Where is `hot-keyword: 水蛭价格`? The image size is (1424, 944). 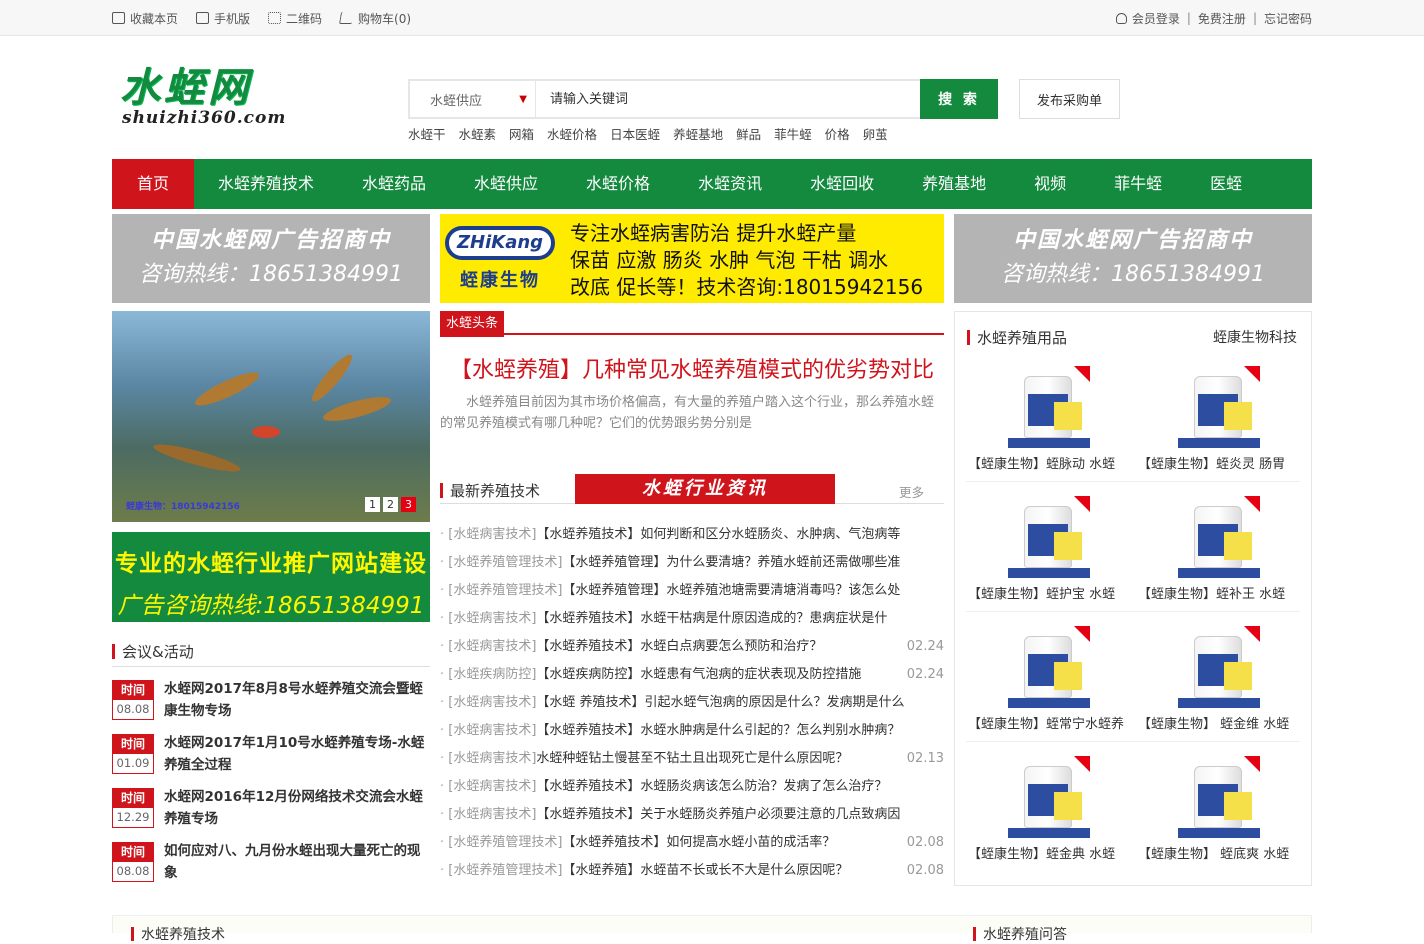 hot-keyword: 水蛭价格 is located at coordinates (572, 133).